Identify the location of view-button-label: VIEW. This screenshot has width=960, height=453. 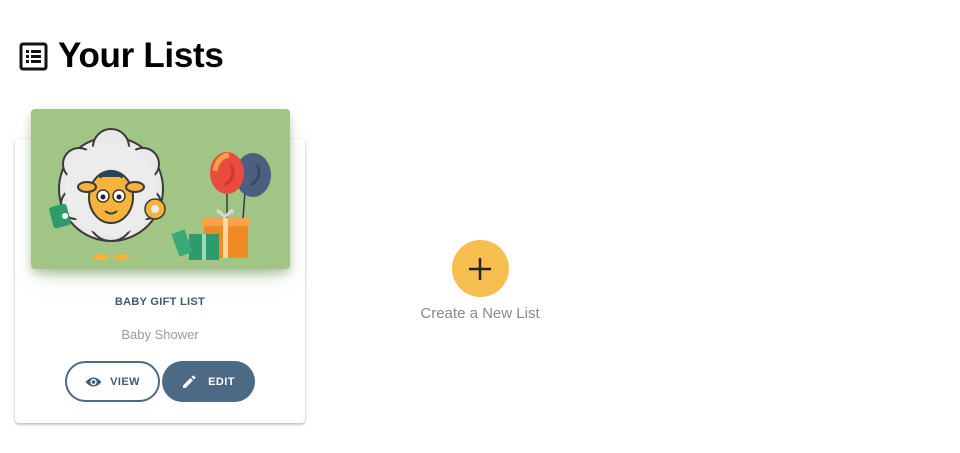
(125, 381).